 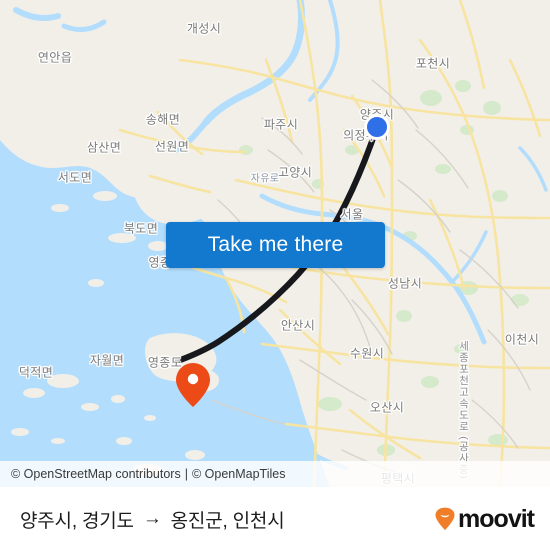 I want to click on openmaptiles-attribution-link: © OpenMapTiles, so click(x=239, y=474).